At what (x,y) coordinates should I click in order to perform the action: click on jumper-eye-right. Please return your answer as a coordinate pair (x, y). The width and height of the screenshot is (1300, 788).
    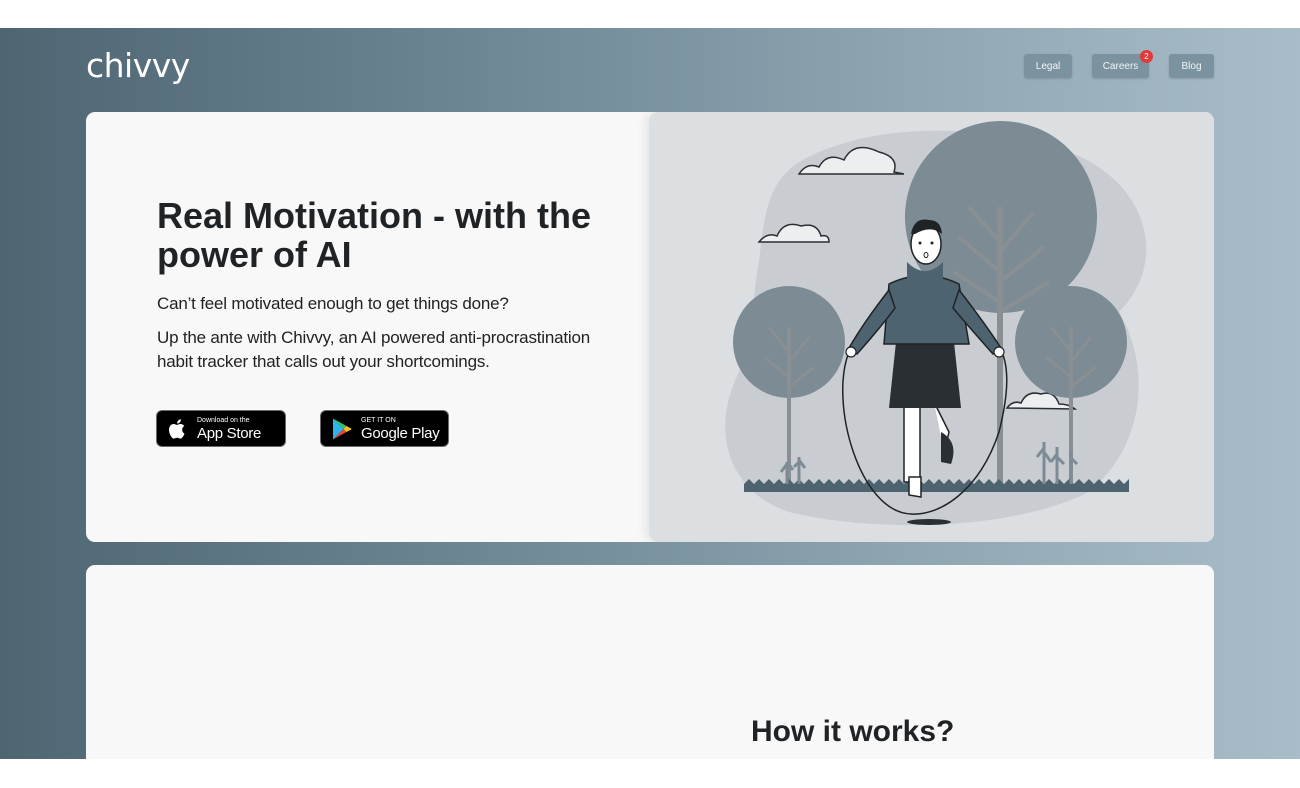
    Looking at the image, I should click on (932, 243).